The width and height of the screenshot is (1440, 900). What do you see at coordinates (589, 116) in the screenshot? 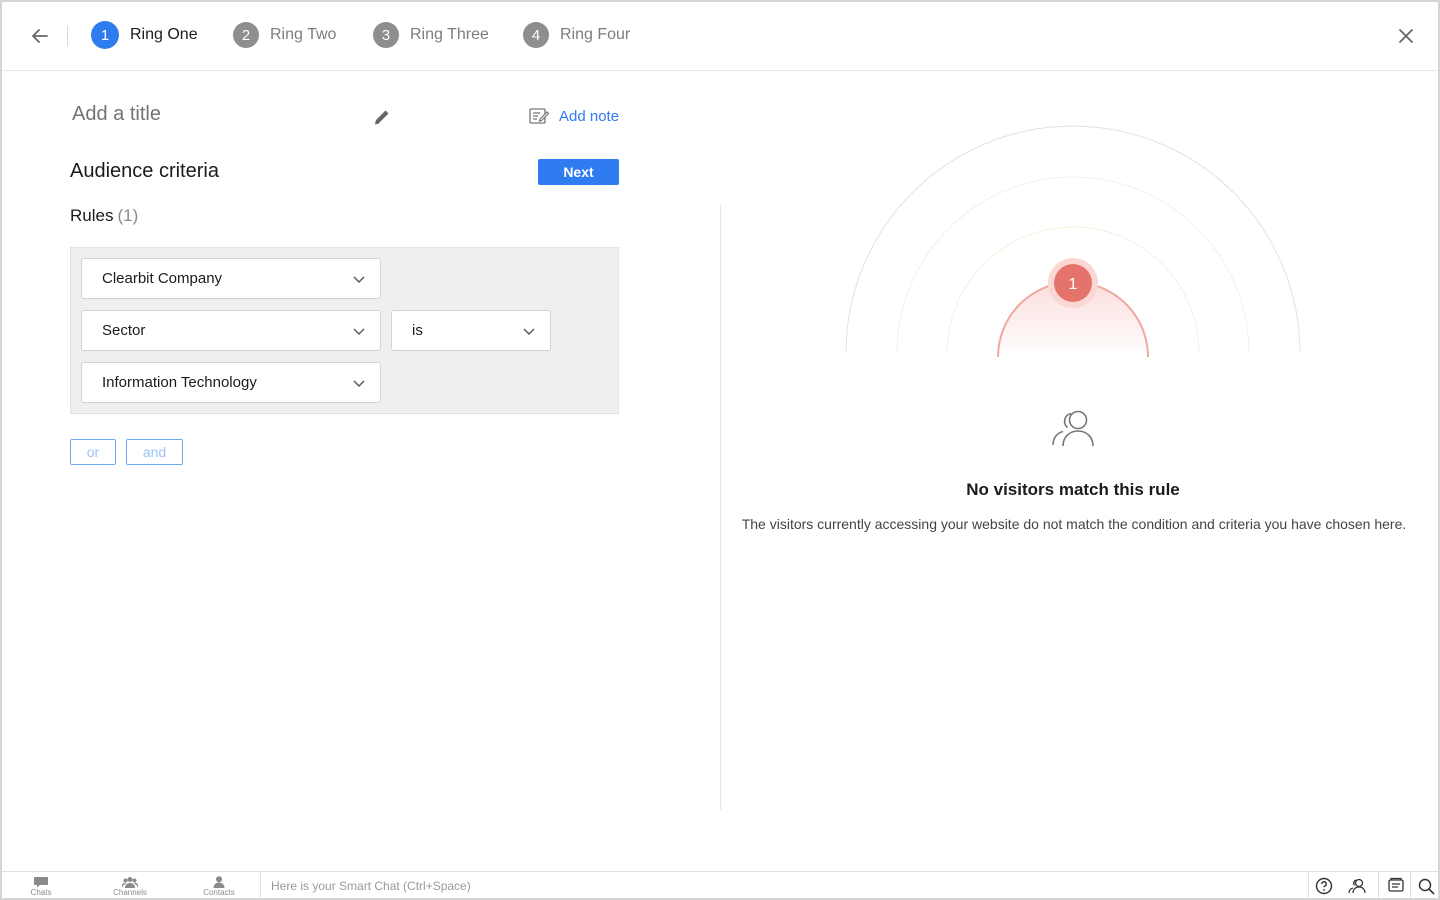
I see `add-note-link: Add note` at bounding box center [589, 116].